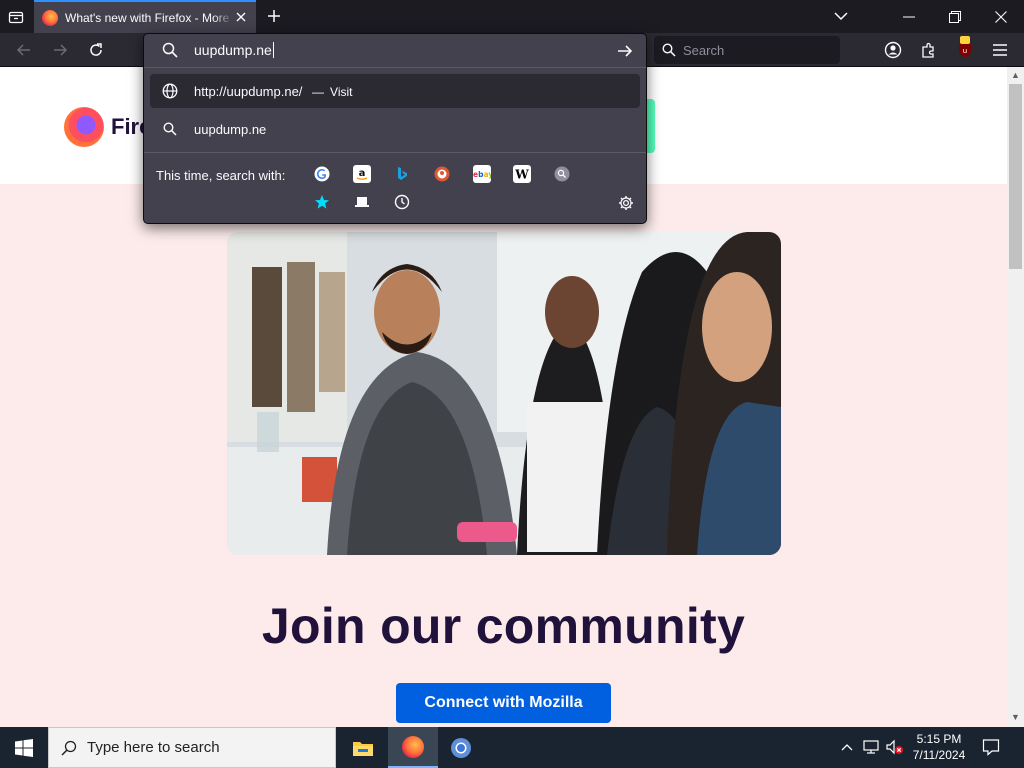  I want to click on bing-engine-button, so click(402, 174).